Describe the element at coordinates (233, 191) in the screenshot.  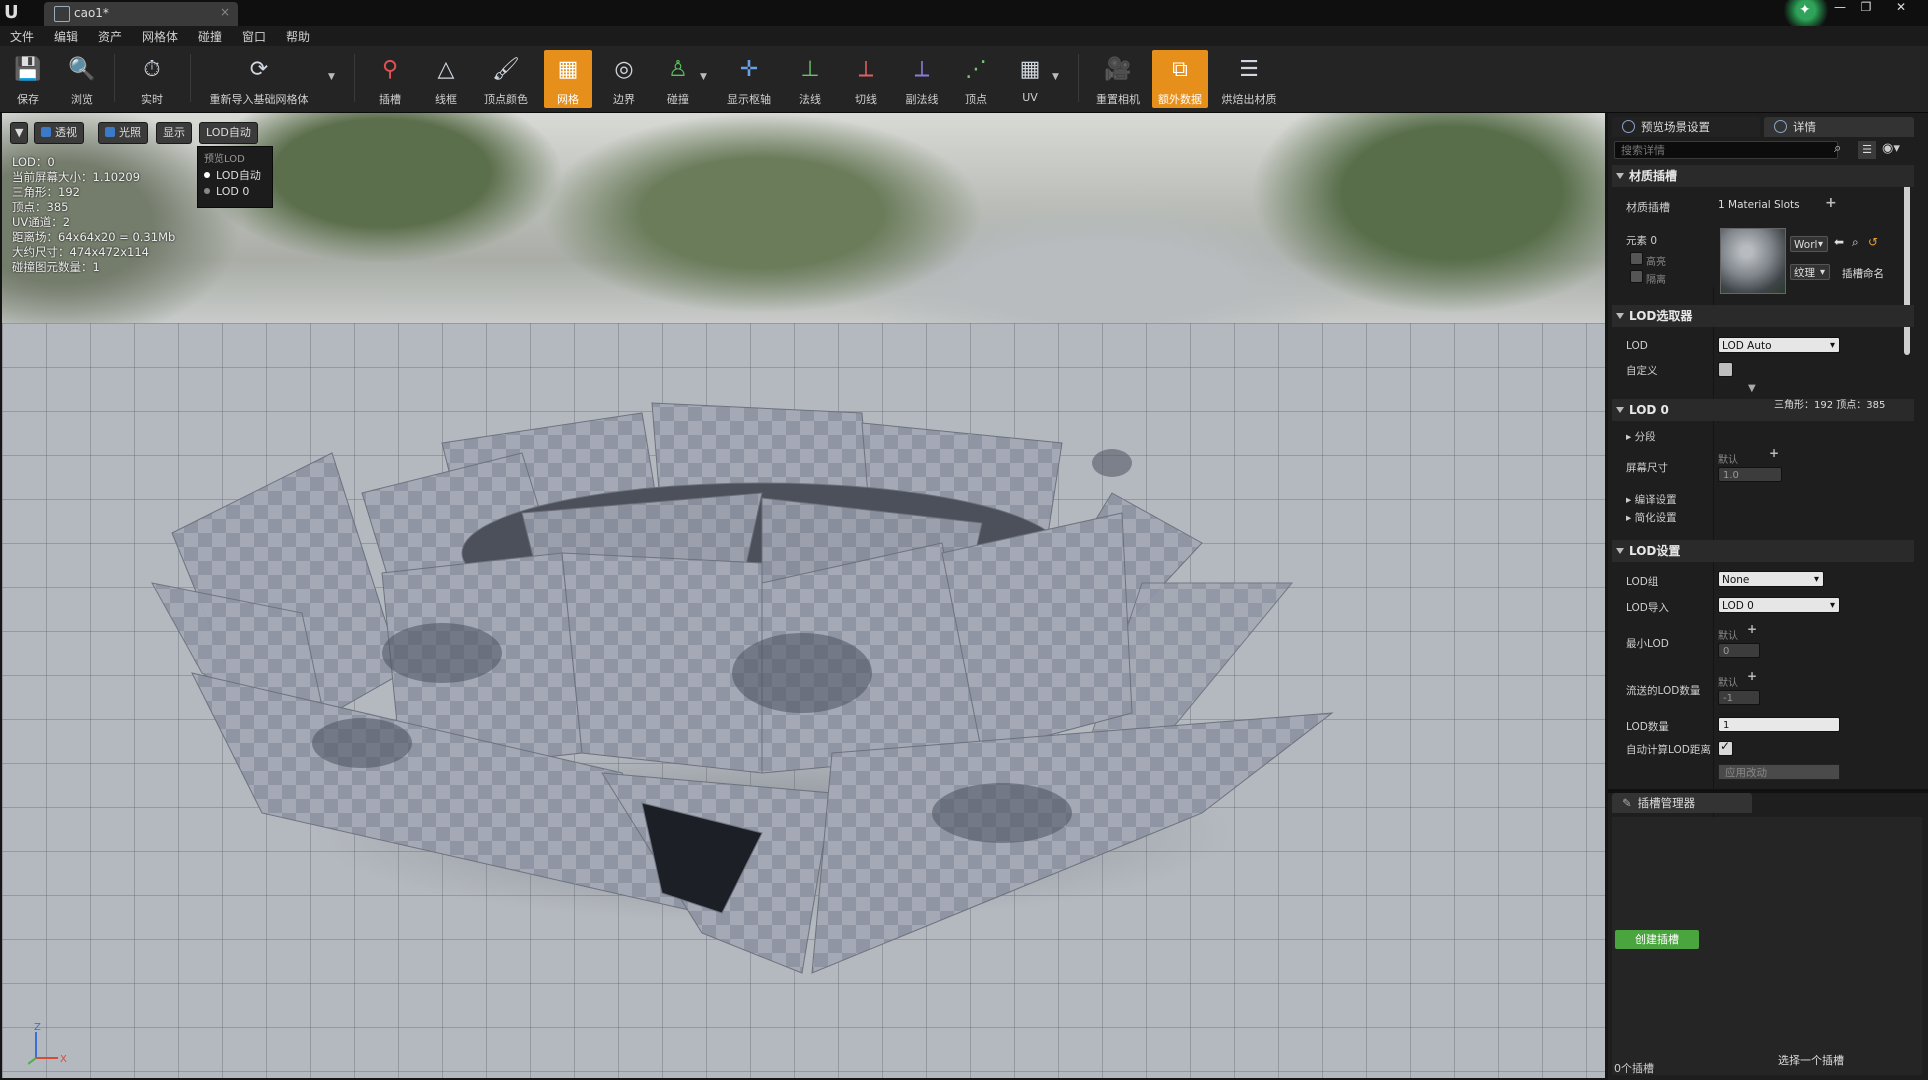
I see `lod-option-label: LOD 0` at that location.